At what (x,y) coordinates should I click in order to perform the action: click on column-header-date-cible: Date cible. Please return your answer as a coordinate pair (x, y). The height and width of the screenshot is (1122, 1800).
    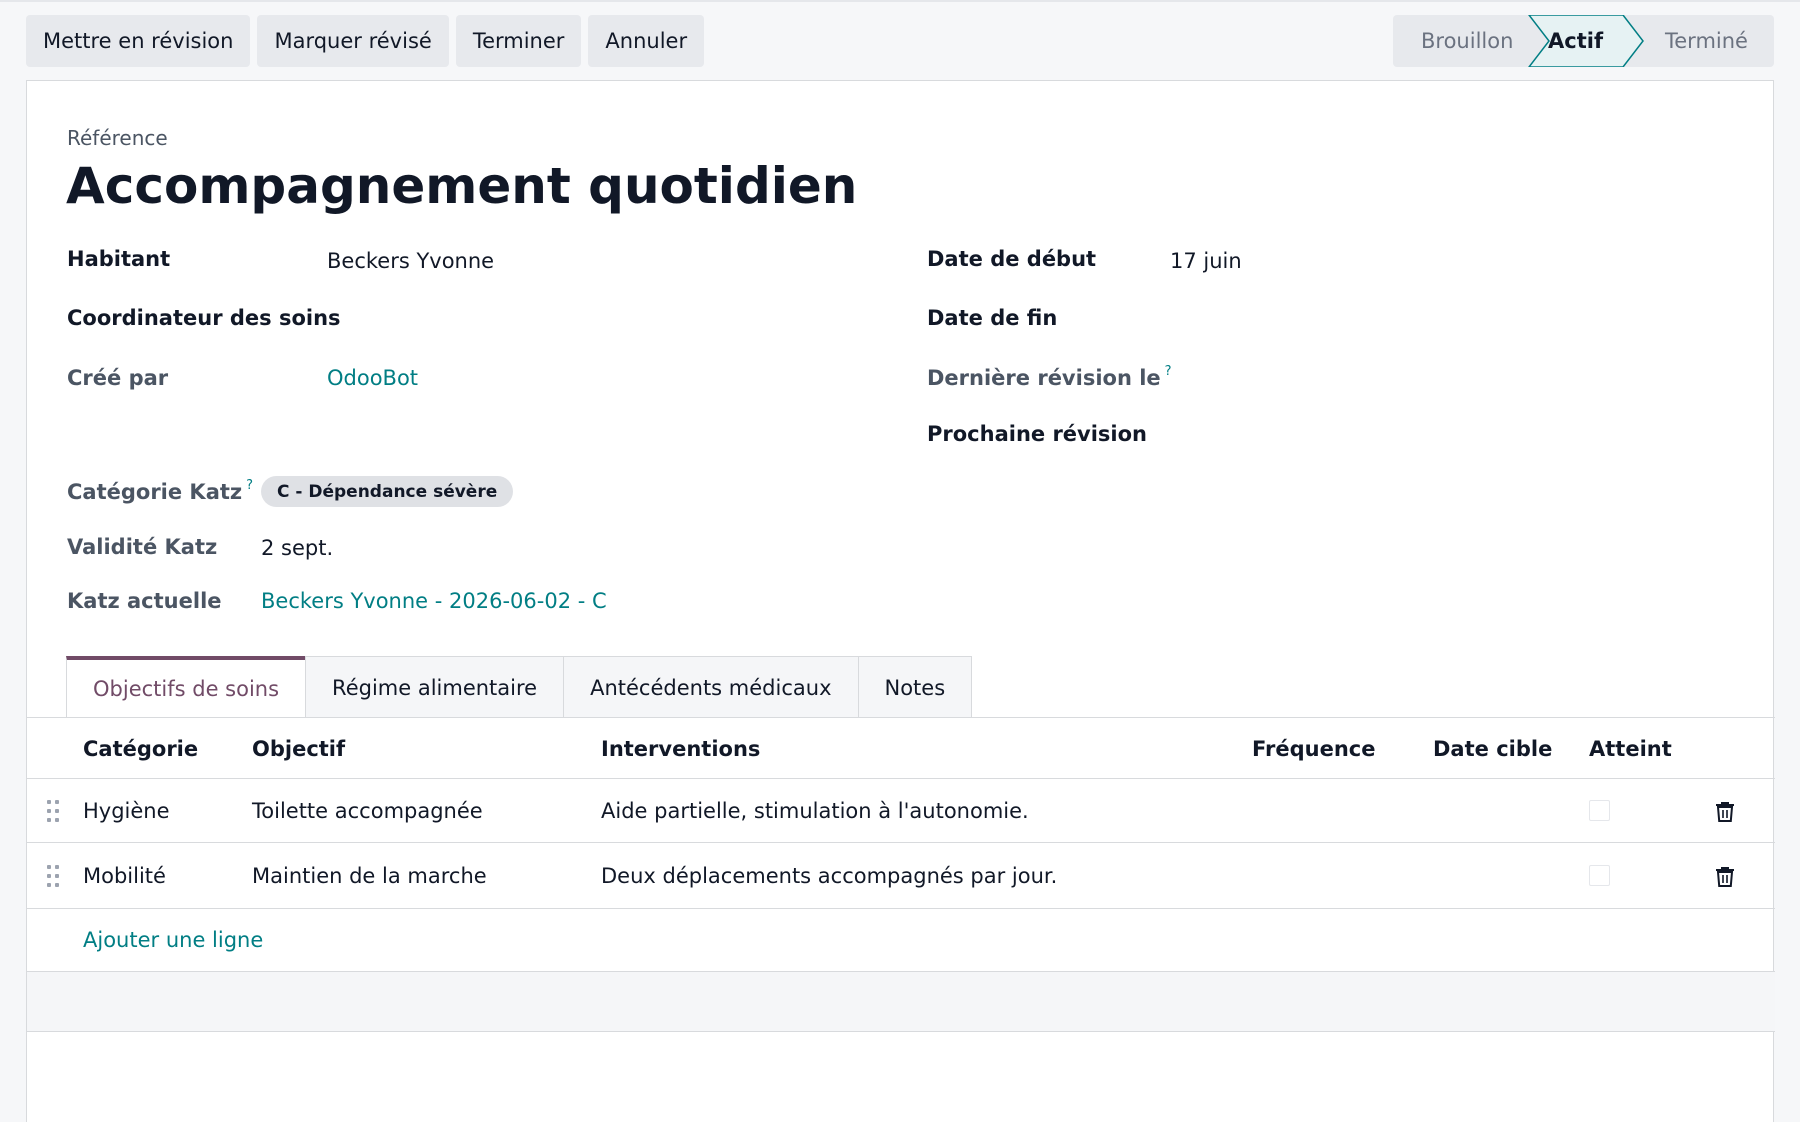
    Looking at the image, I should click on (1492, 748).